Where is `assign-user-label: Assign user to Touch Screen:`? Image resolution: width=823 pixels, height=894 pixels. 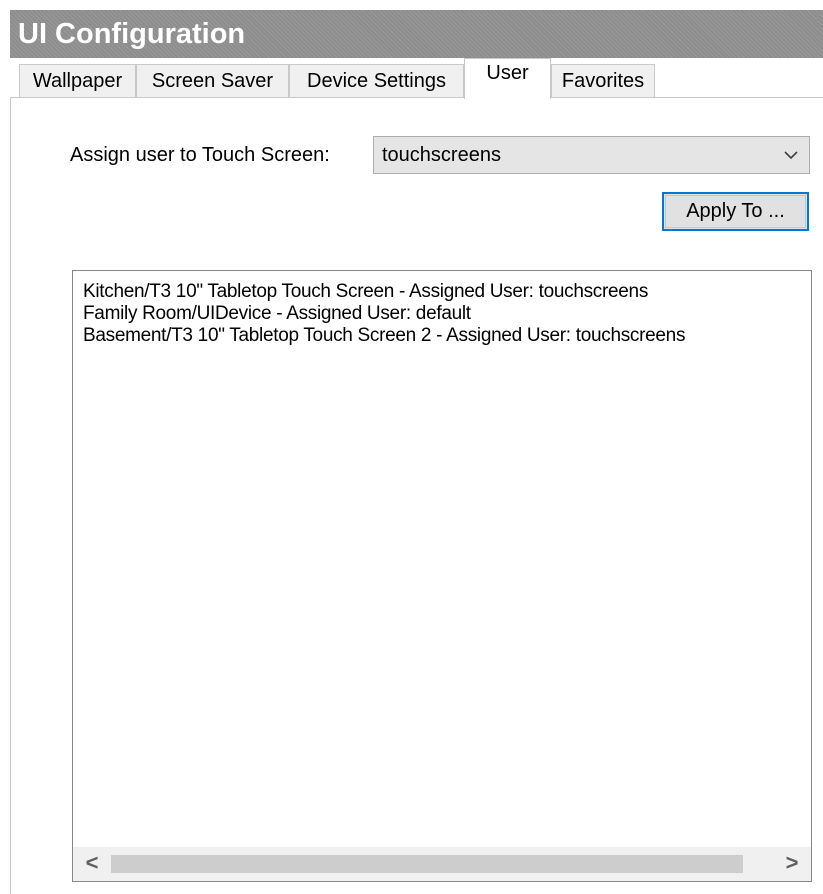 assign-user-label: Assign user to Touch Screen: is located at coordinates (200, 155).